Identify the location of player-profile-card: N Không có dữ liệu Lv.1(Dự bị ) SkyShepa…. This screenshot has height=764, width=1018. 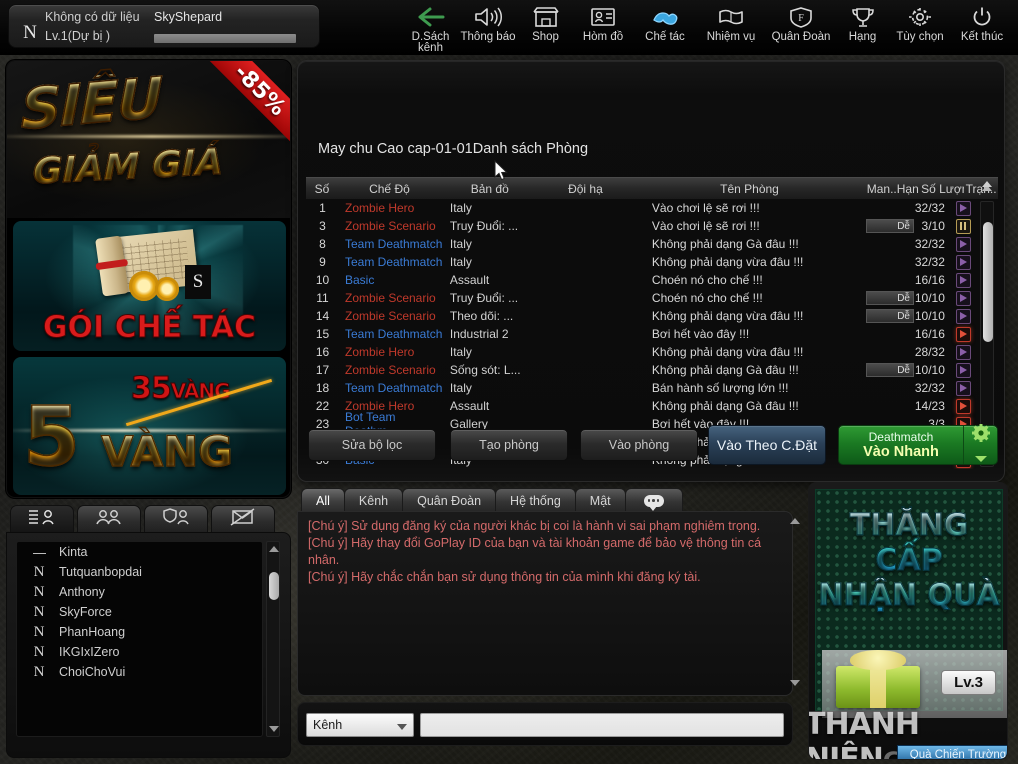
(164, 26).